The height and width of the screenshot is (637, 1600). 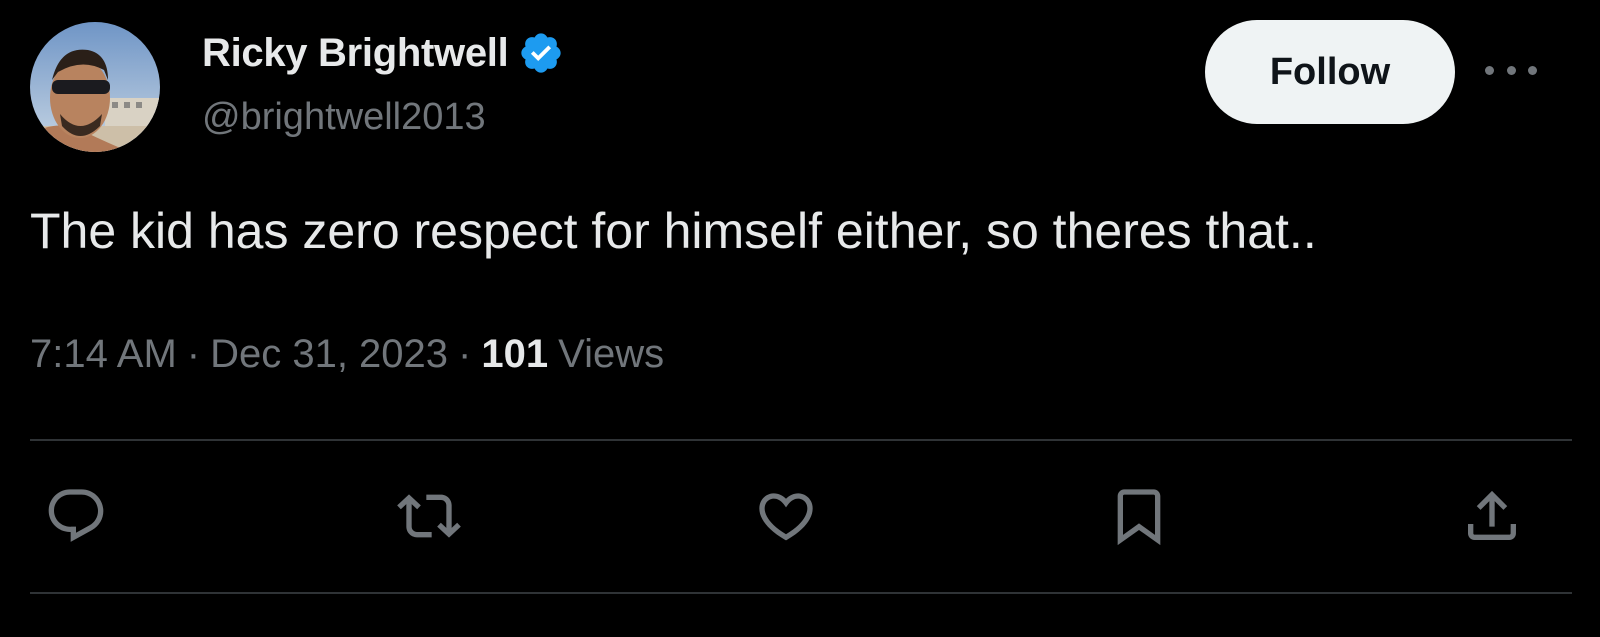 I want to click on heart-icon, so click(x=786, y=516).